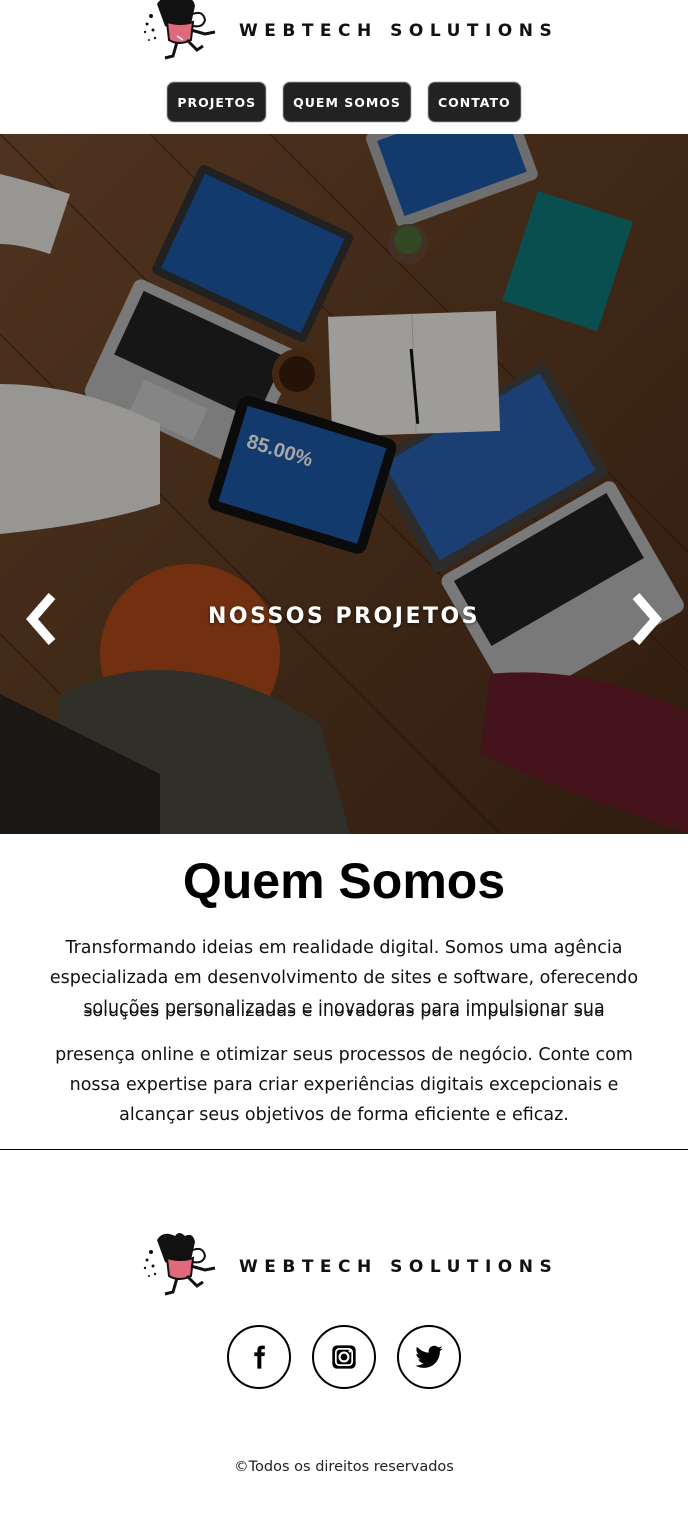 Image resolution: width=688 pixels, height=1528 pixels. Describe the element at coordinates (344, 1467) in the screenshot. I see `copyright-text: ©Todos os direitos reservados` at that location.